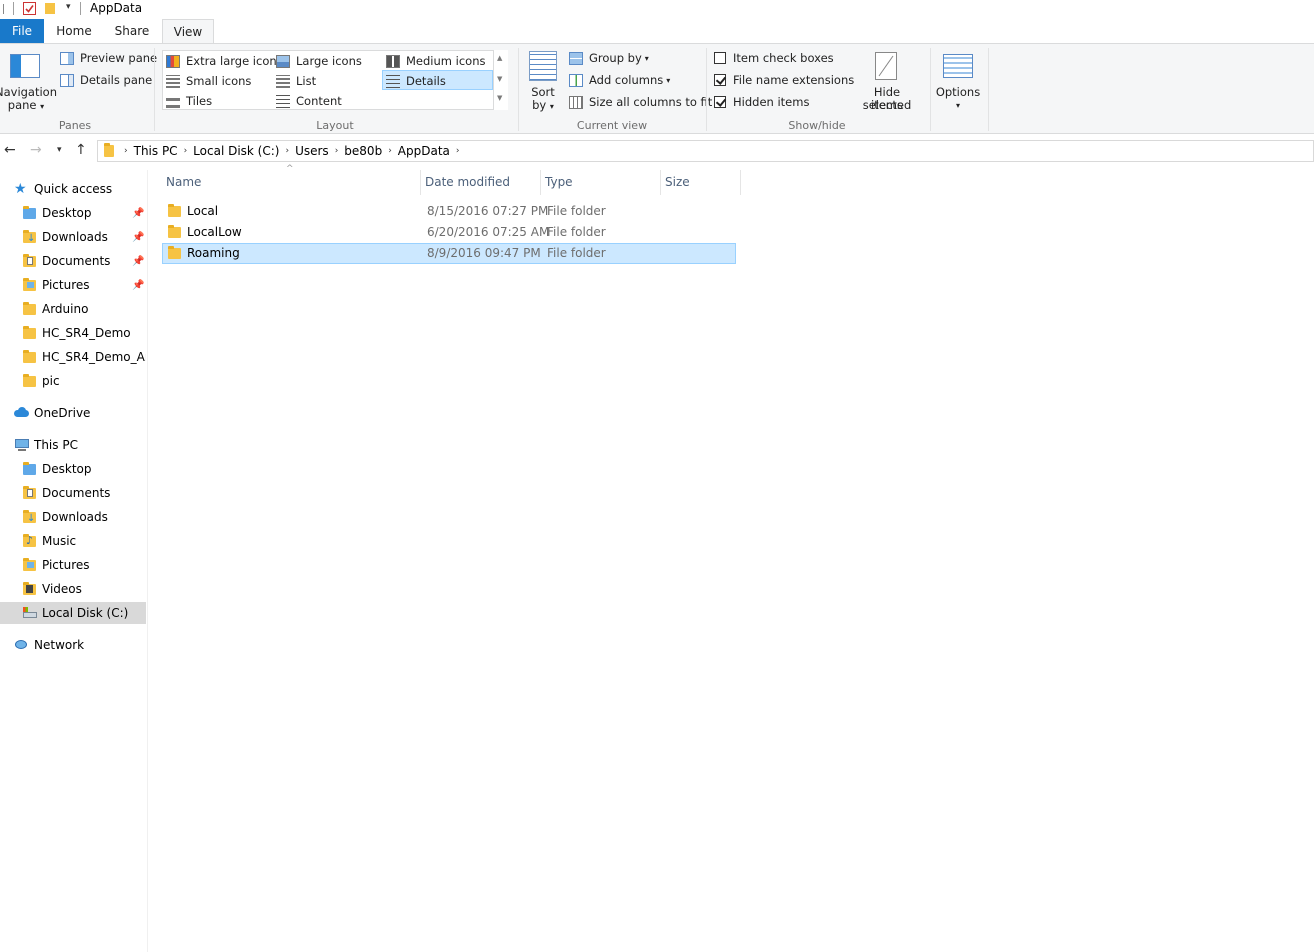 This screenshot has height=952, width=1314. What do you see at coordinates (363, 151) in the screenshot?
I see `breadcrumb-user: be80b` at bounding box center [363, 151].